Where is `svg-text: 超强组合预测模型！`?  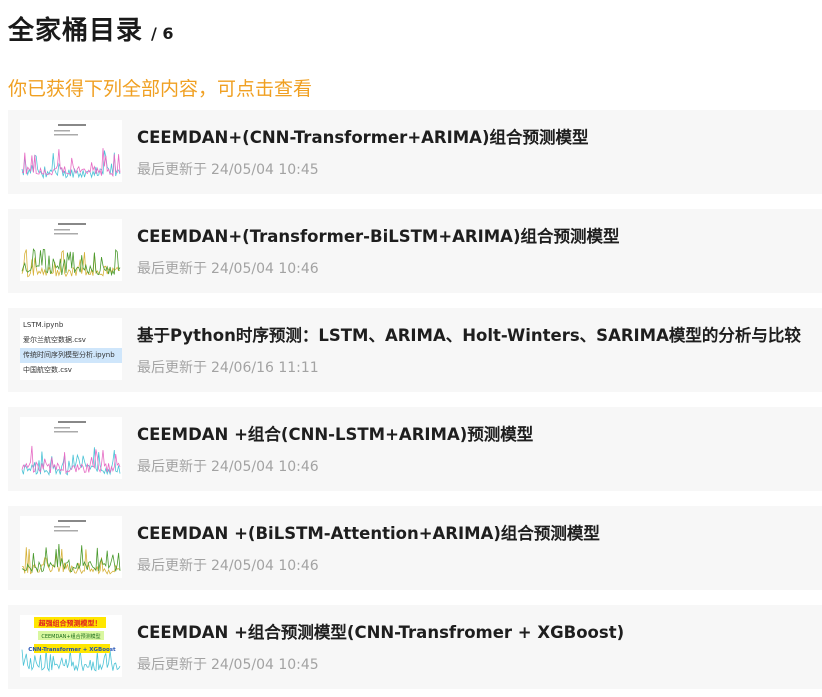 svg-text: 超强组合预测模型！ is located at coordinates (70, 623).